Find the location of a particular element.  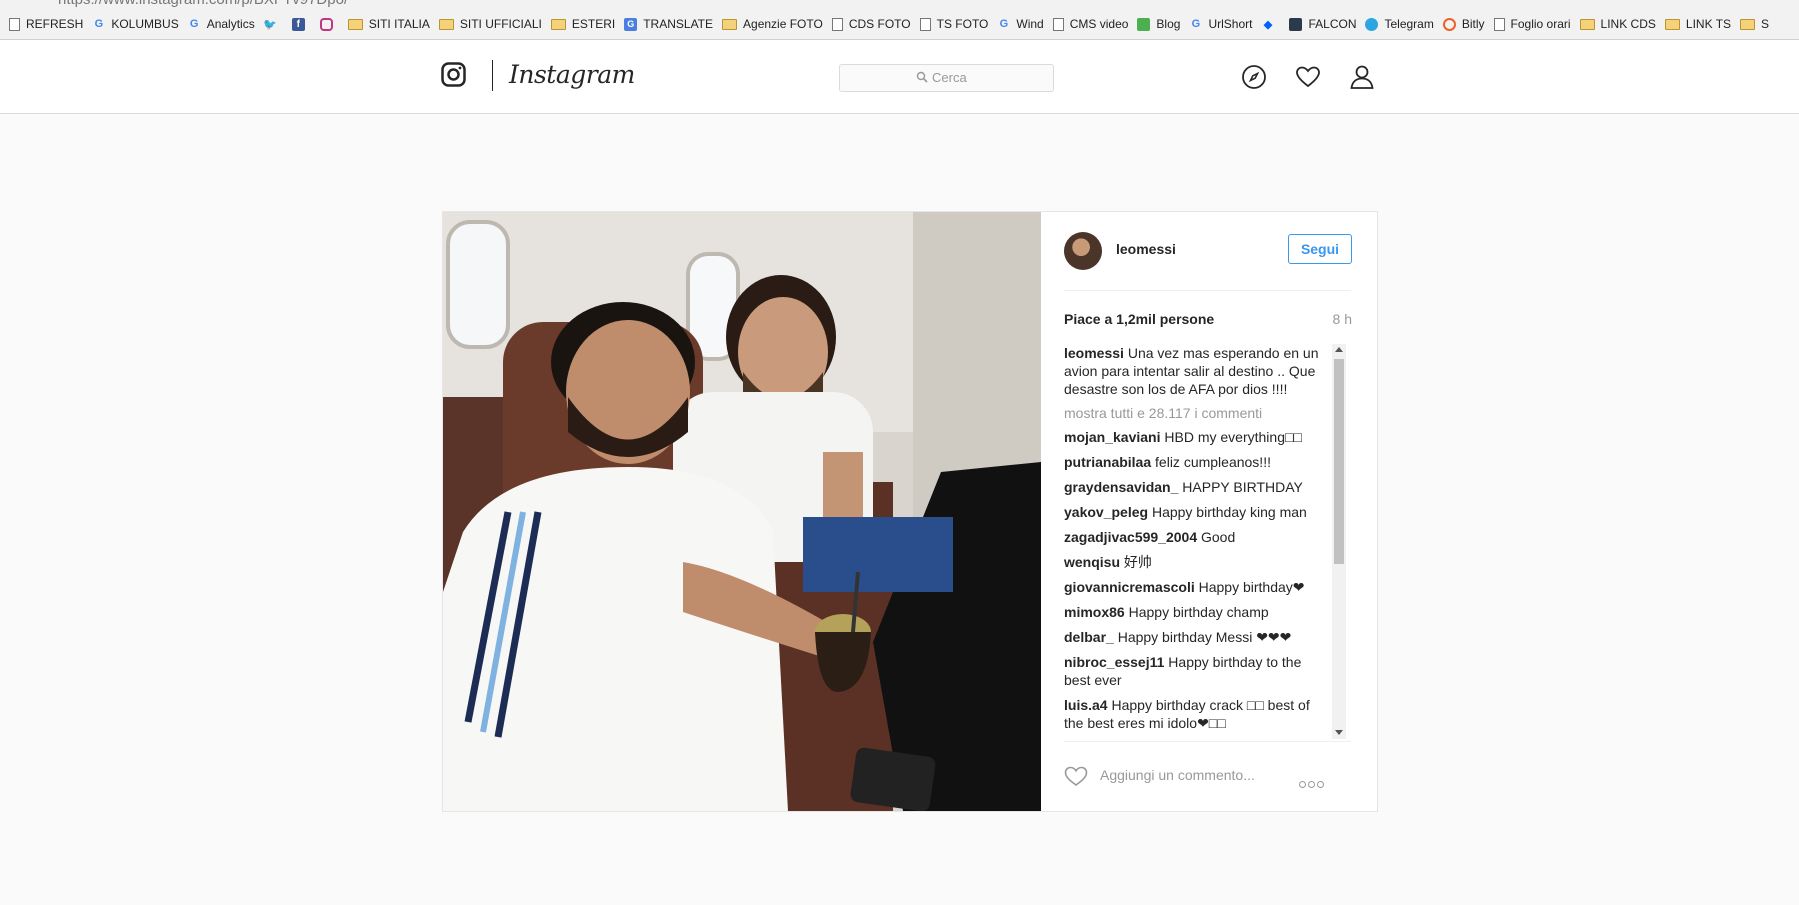

bookmark-item: Blog is located at coordinates (1158, 24).